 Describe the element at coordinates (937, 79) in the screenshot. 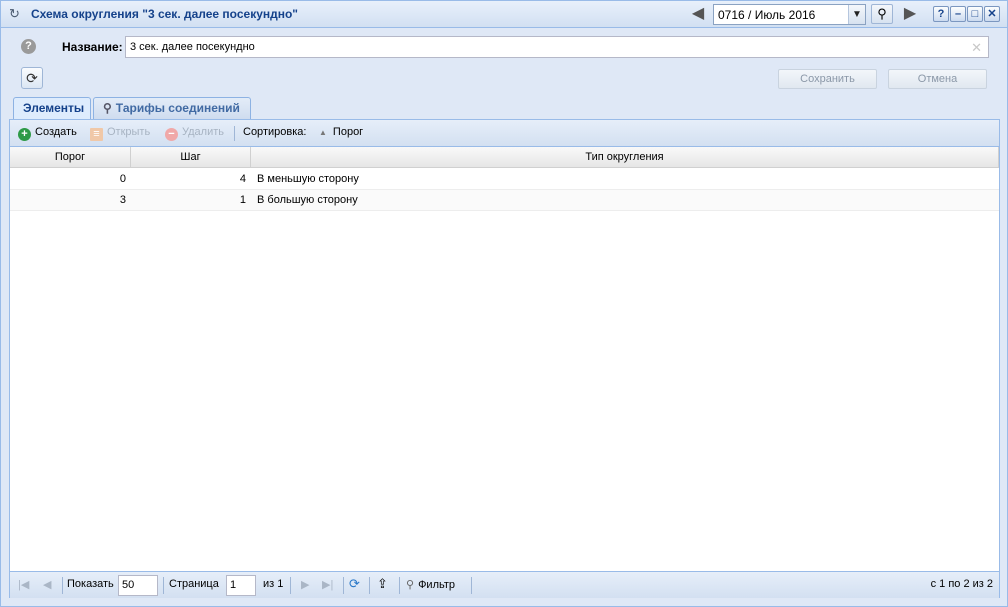

I see `cancel-button: Отмена` at that location.